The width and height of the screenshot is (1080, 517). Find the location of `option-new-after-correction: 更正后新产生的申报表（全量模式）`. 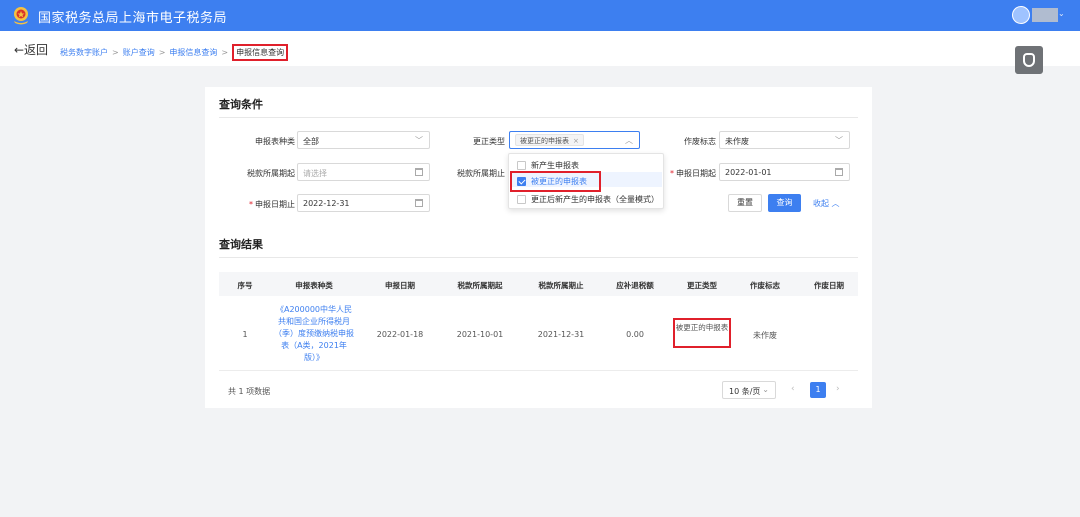

option-new-after-correction: 更正后新产生的申报表（全量模式） is located at coordinates (588, 199).